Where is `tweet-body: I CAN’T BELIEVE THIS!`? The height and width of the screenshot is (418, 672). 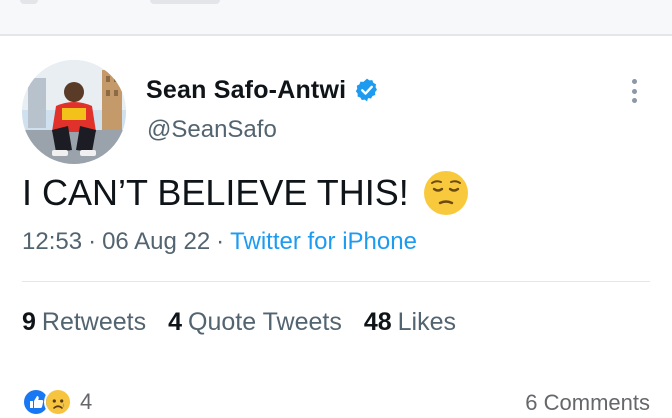 tweet-body: I CAN’T BELIEVE THIS! is located at coordinates (245, 193).